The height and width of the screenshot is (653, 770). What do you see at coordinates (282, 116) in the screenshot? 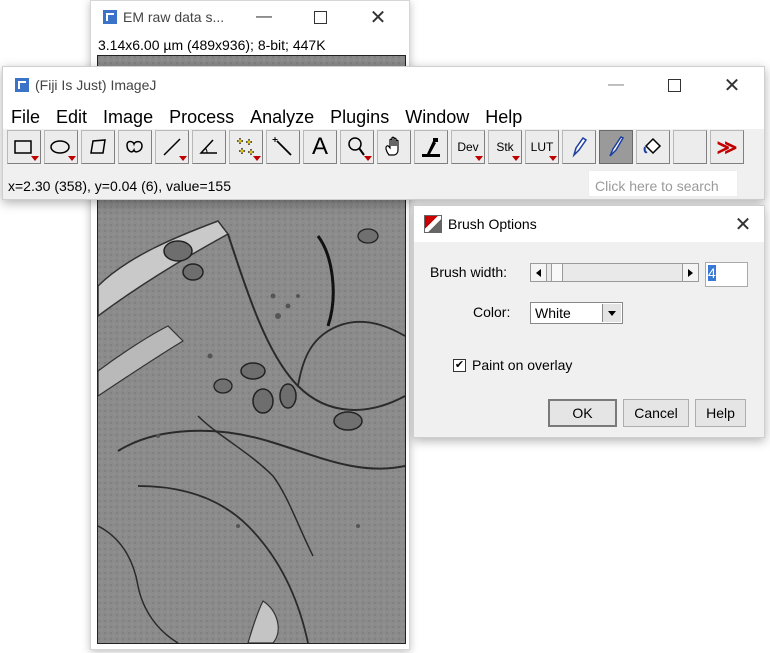
I see `menu-analyze: Analyze` at bounding box center [282, 116].